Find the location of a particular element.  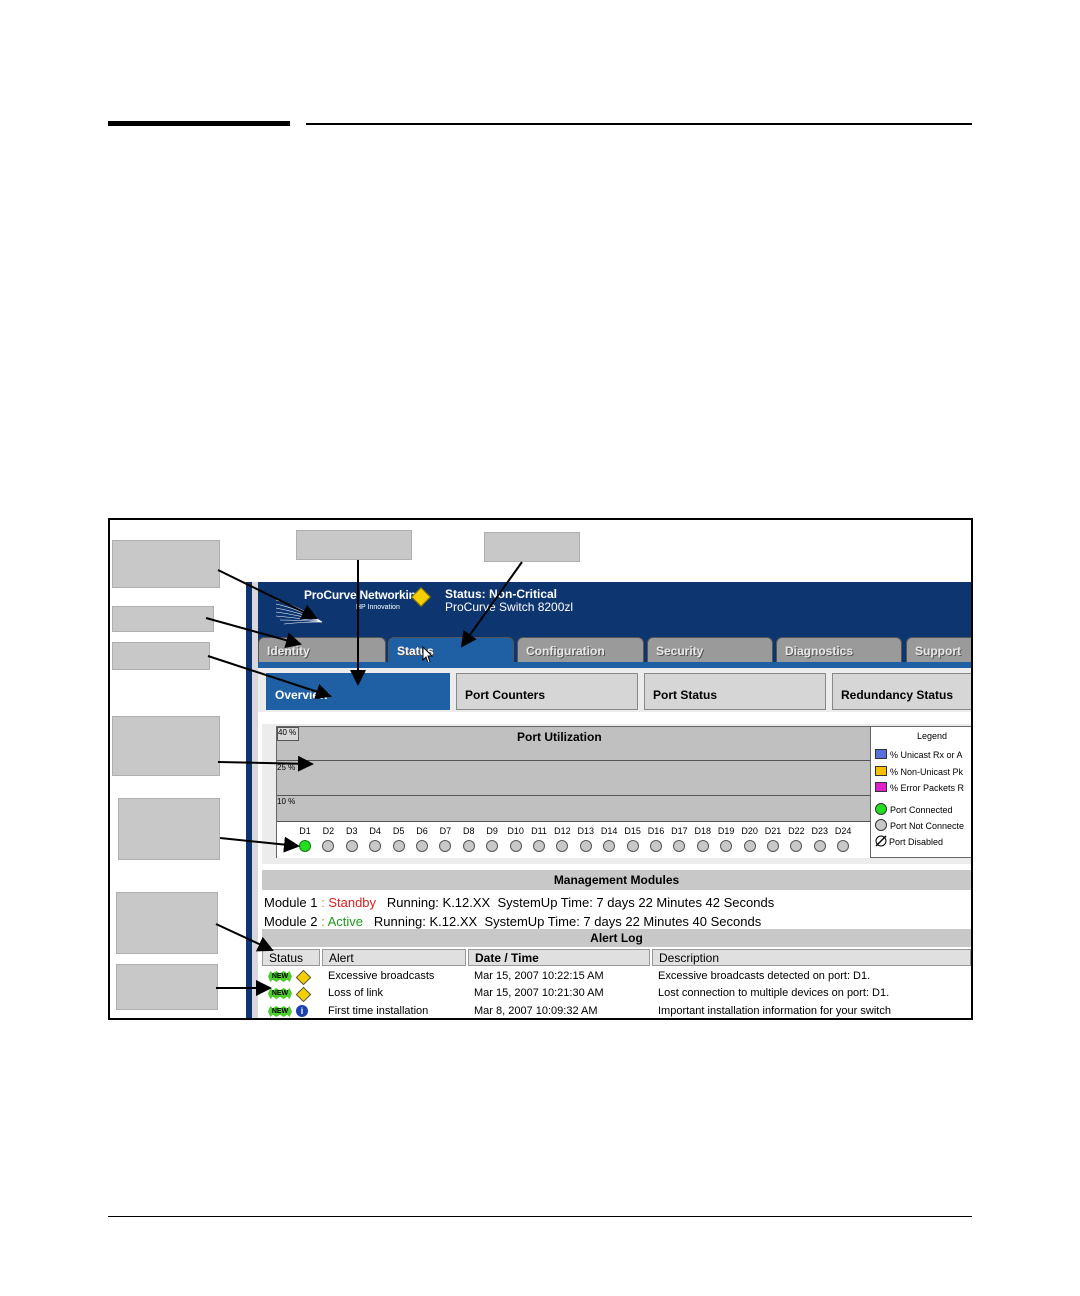

subtab-port-status: Port Status is located at coordinates (735, 691).